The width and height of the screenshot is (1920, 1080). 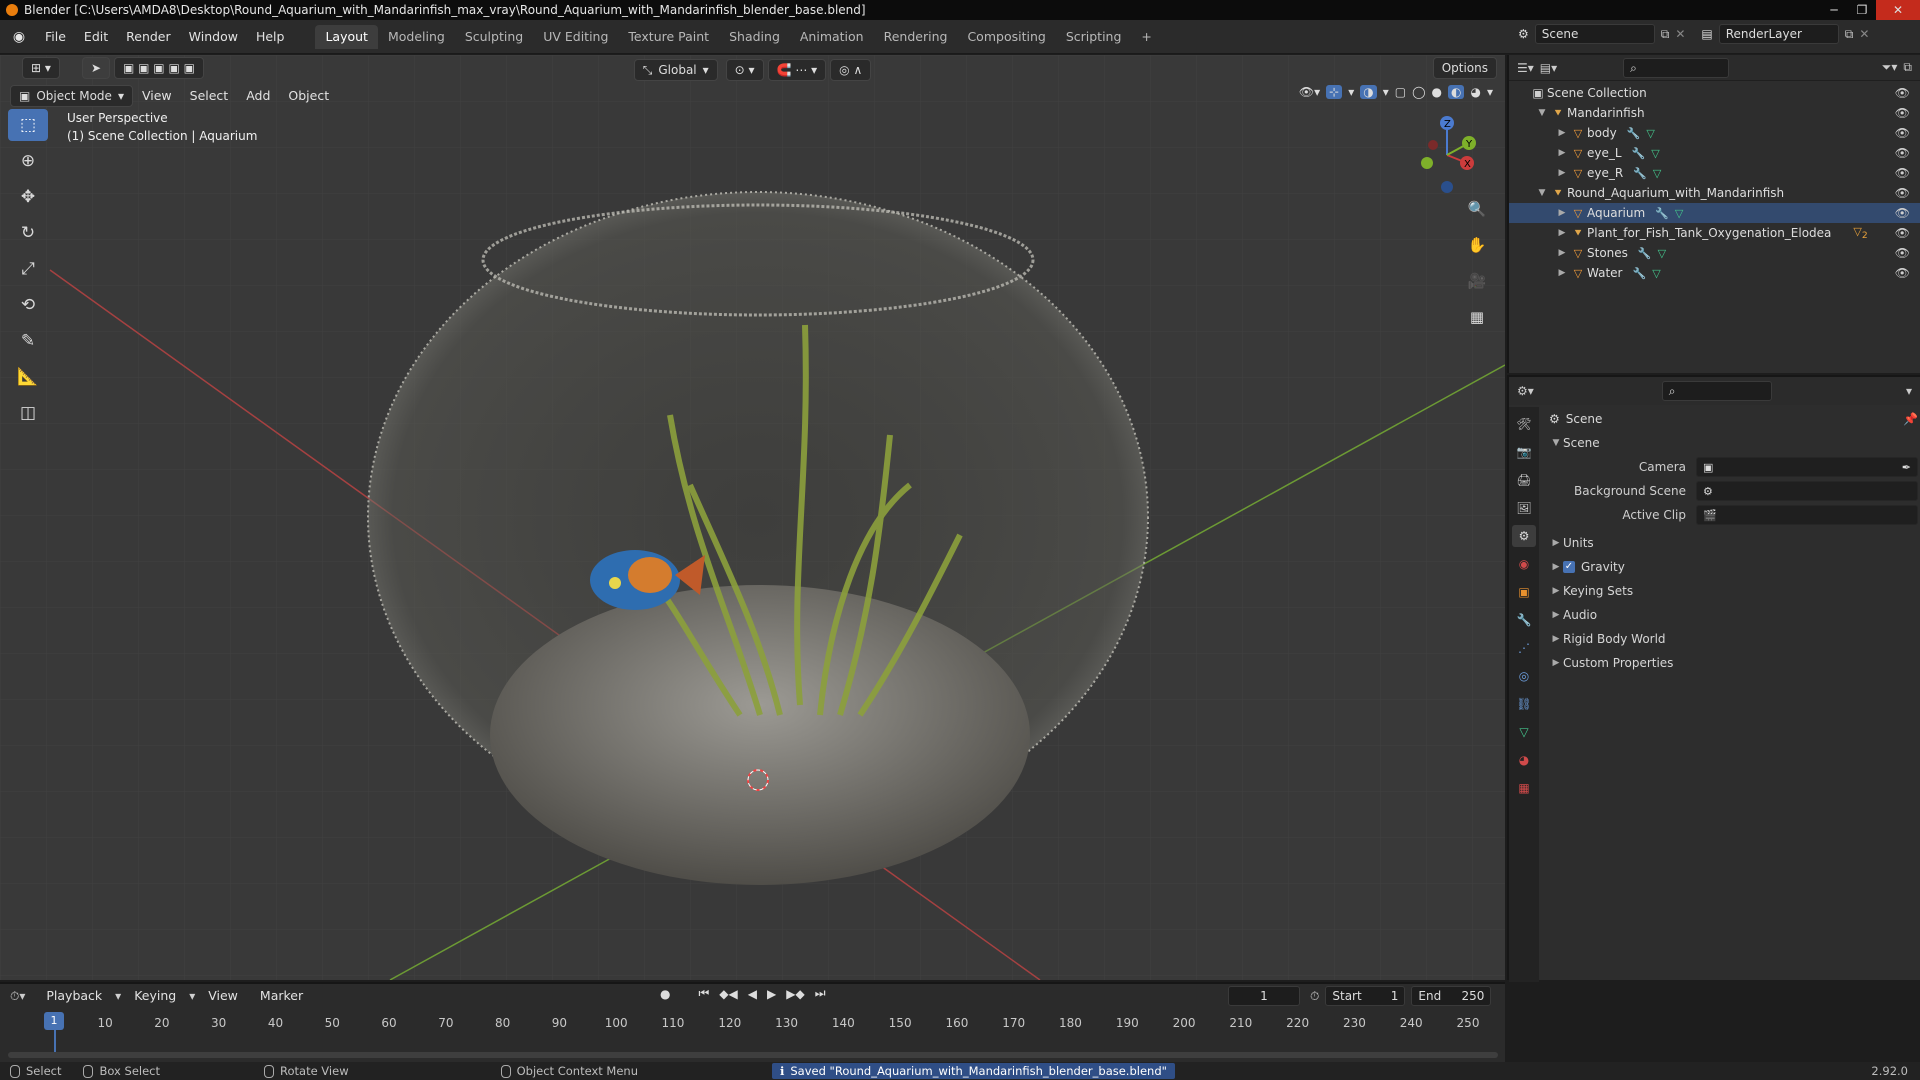 I want to click on close-button: ✕, so click(x=1898, y=10).